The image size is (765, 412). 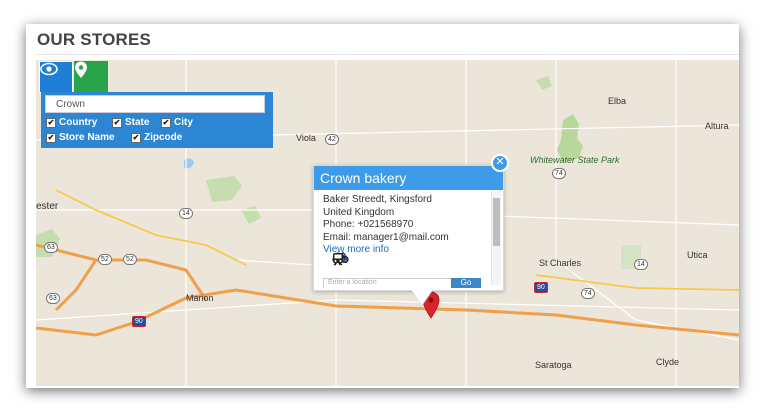 I want to click on filter-zipcode: ✔ Zipcode, so click(x=156, y=137).